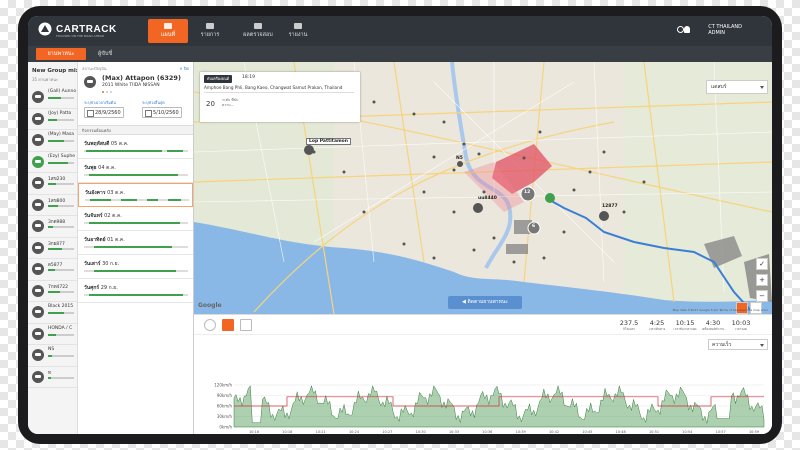 The image size is (800, 450). I want to click on chart-x-tick: 10:57, so click(721, 432).